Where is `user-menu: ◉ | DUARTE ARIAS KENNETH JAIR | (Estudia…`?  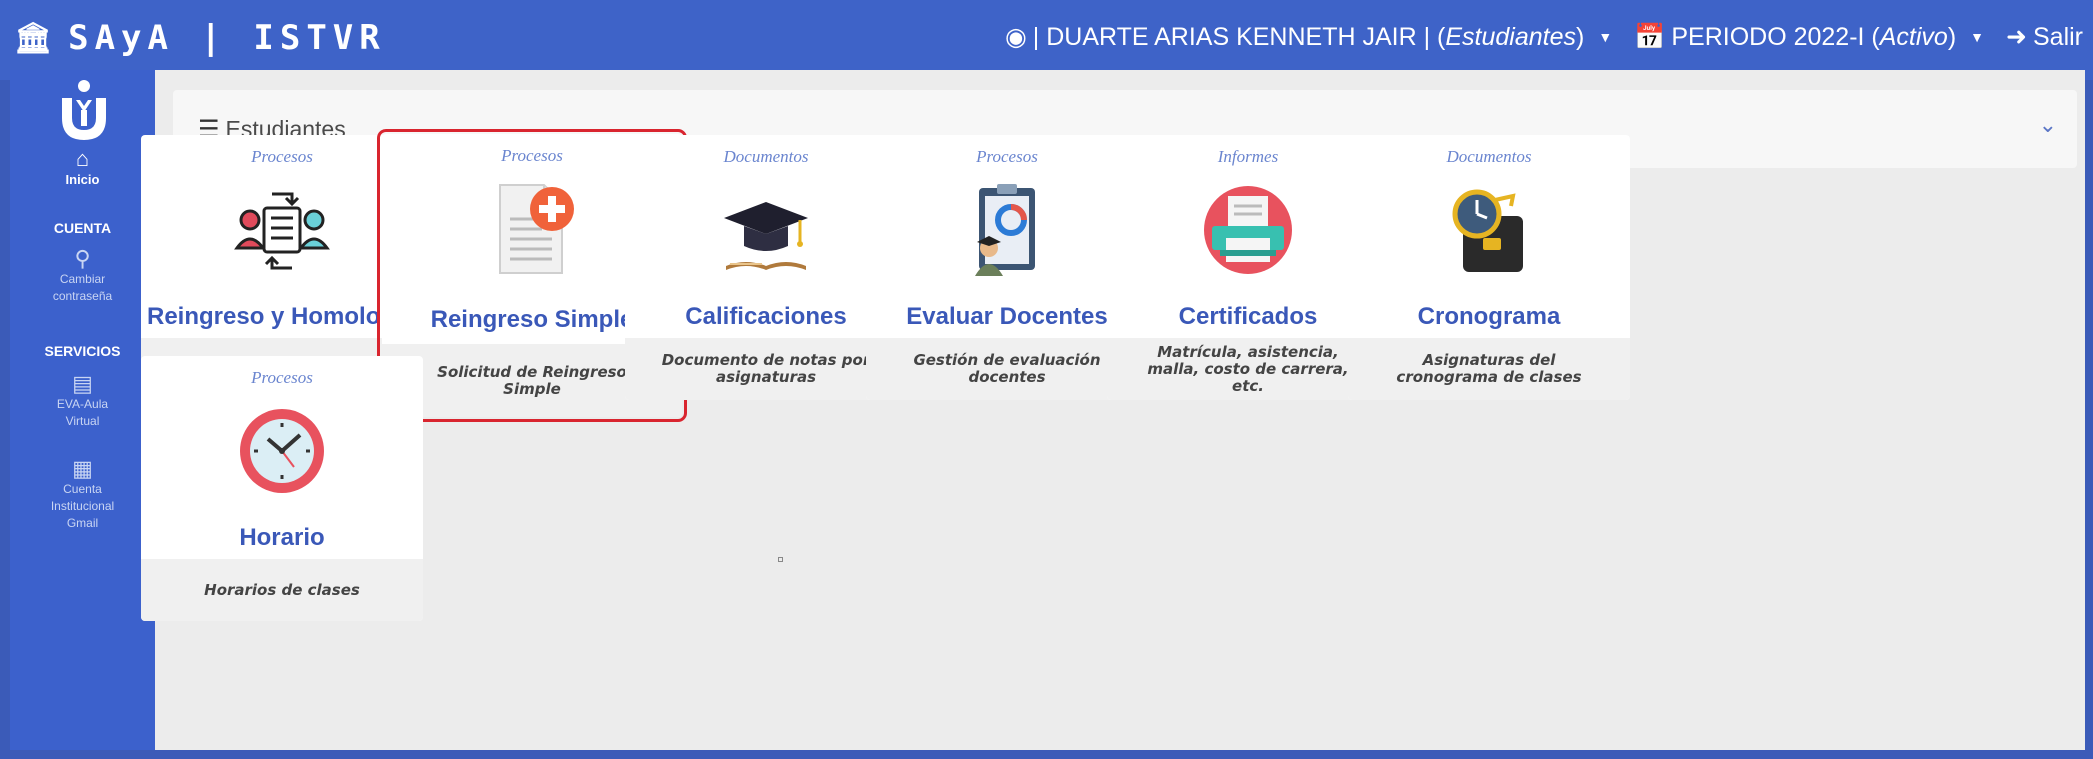
user-menu: ◉ | DUARTE ARIAS KENNETH JAIR | (Estudia… is located at coordinates (1308, 37).